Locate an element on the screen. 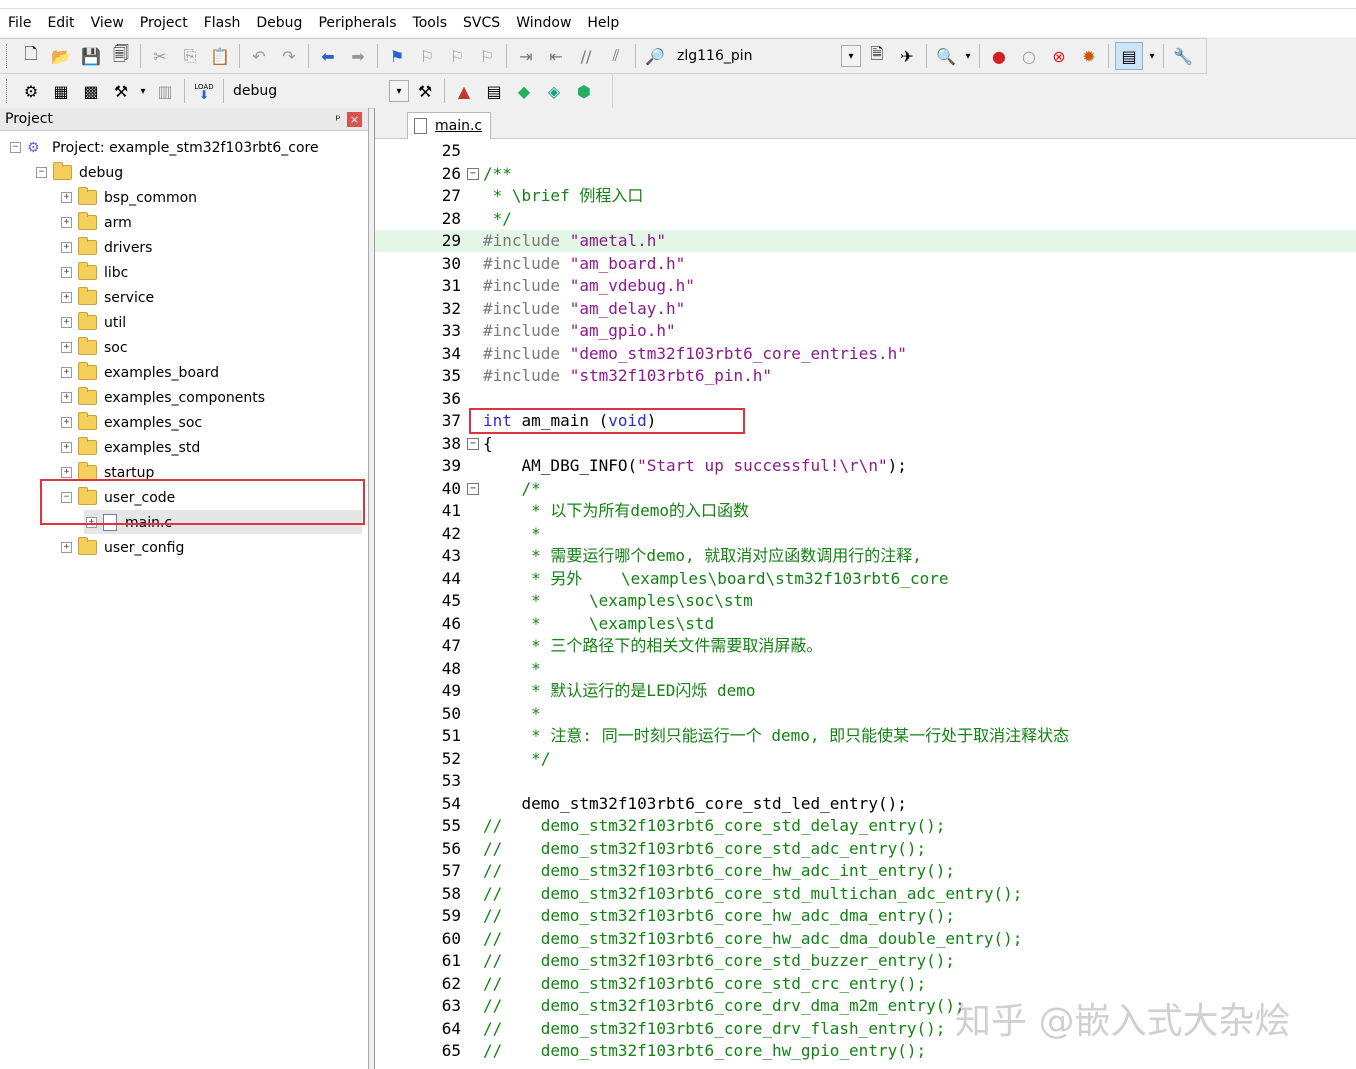 The width and height of the screenshot is (1356, 1069). unindent-icon: ⇤ is located at coordinates (556, 56).